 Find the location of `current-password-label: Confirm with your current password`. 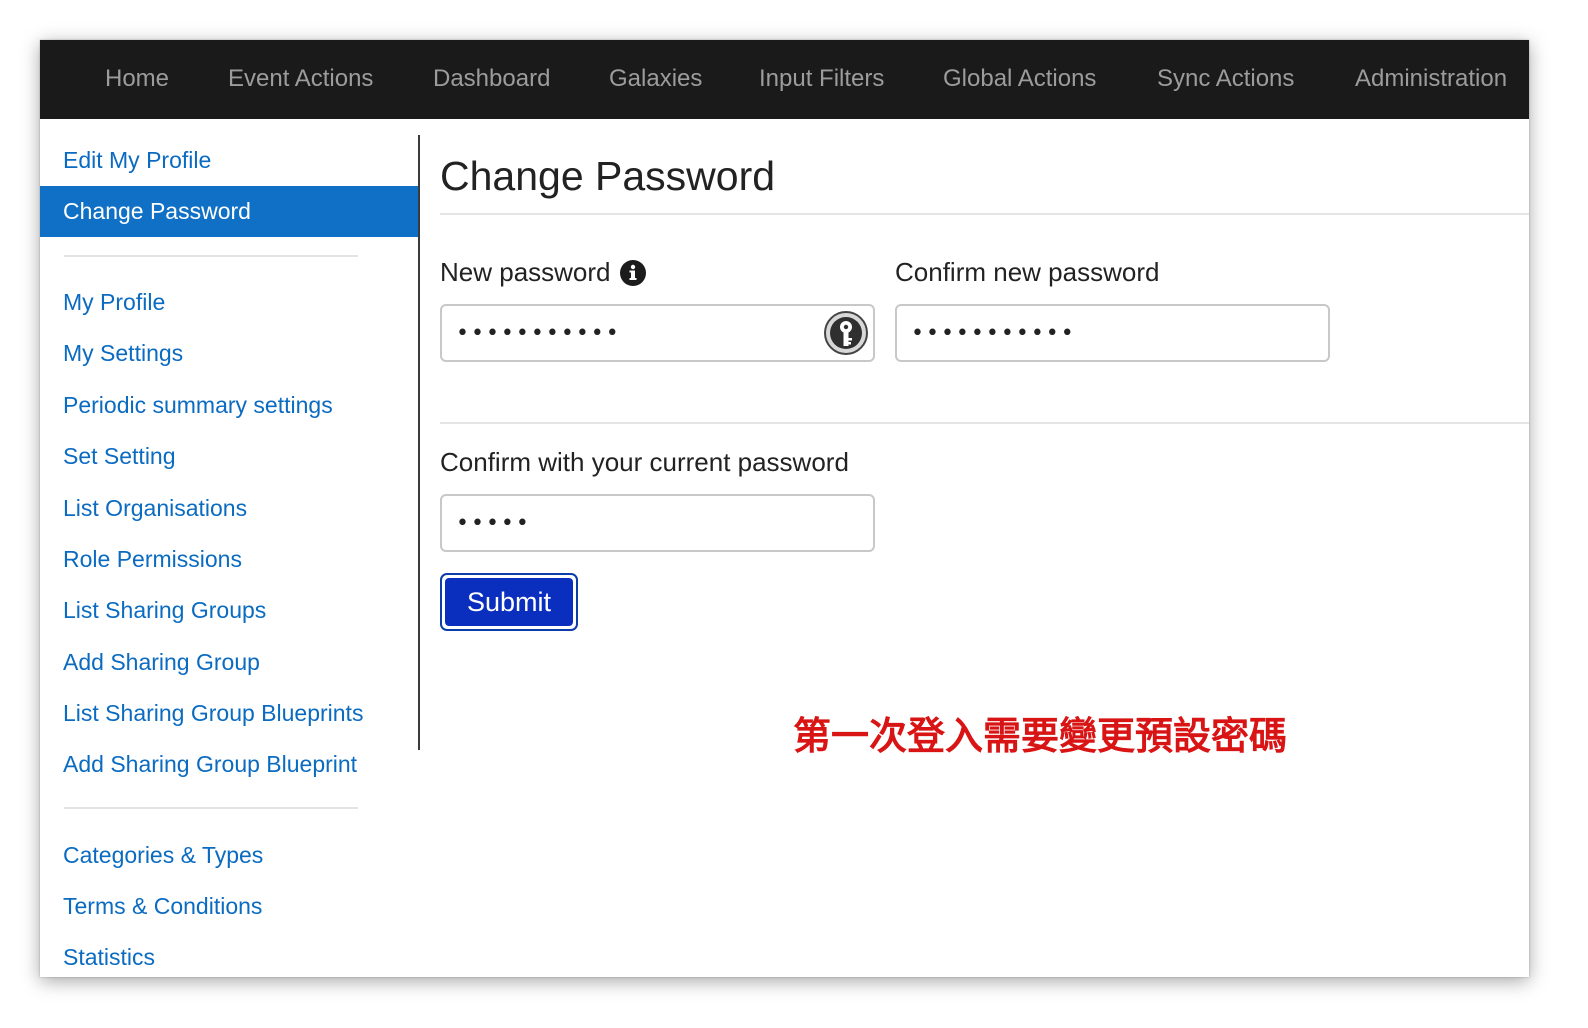

current-password-label: Confirm with your current password is located at coordinates (644, 462).